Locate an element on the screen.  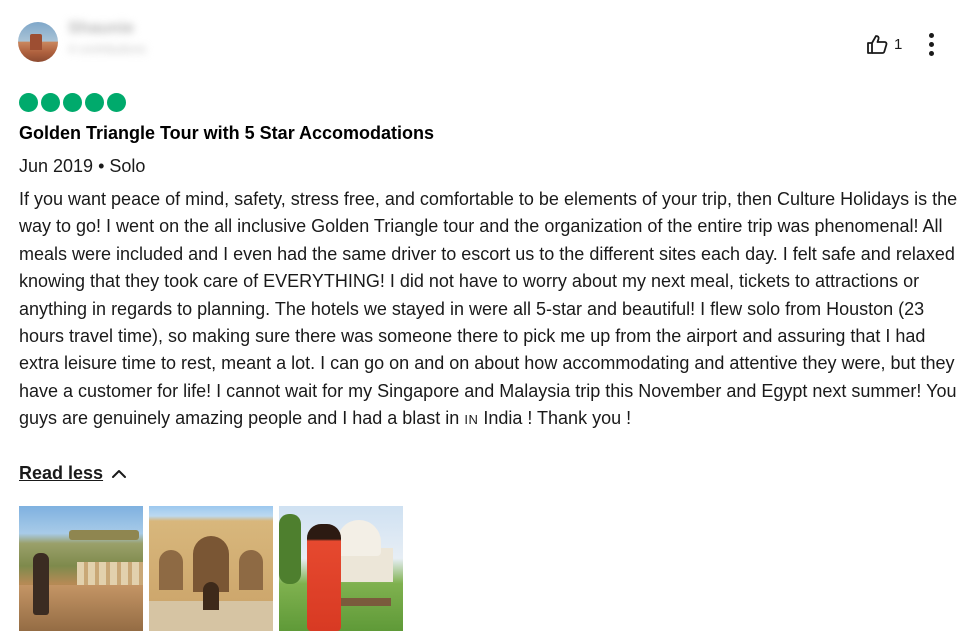
photo-tree is located at coordinates (290, 549).